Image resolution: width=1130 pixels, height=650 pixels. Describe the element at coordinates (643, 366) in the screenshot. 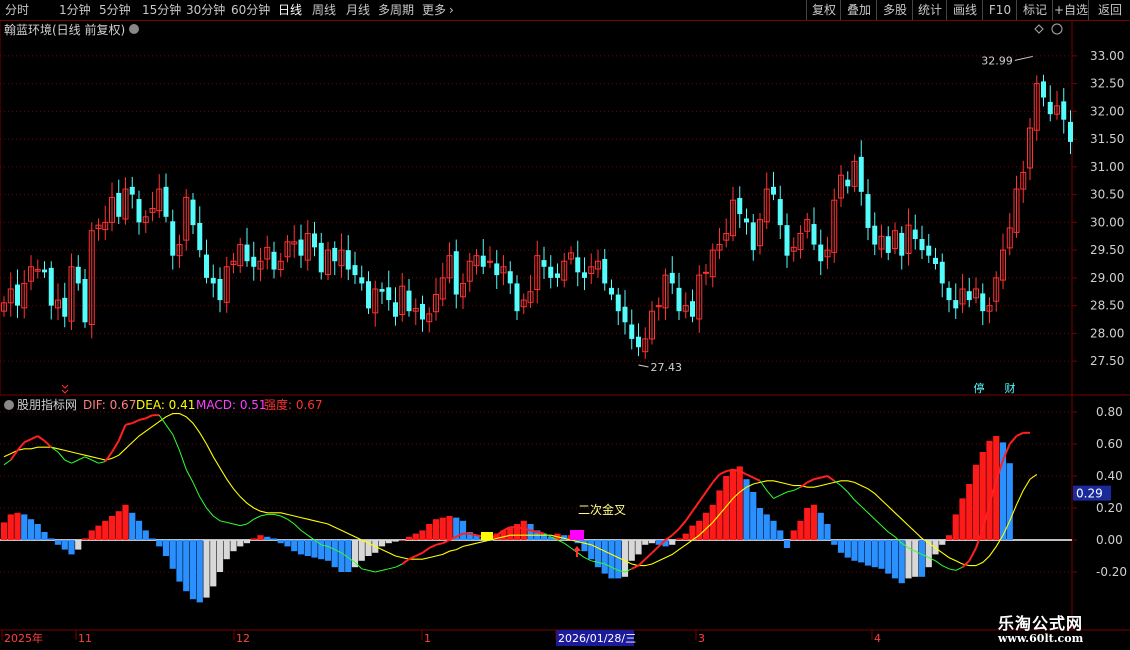

I see `low-pointer` at that location.